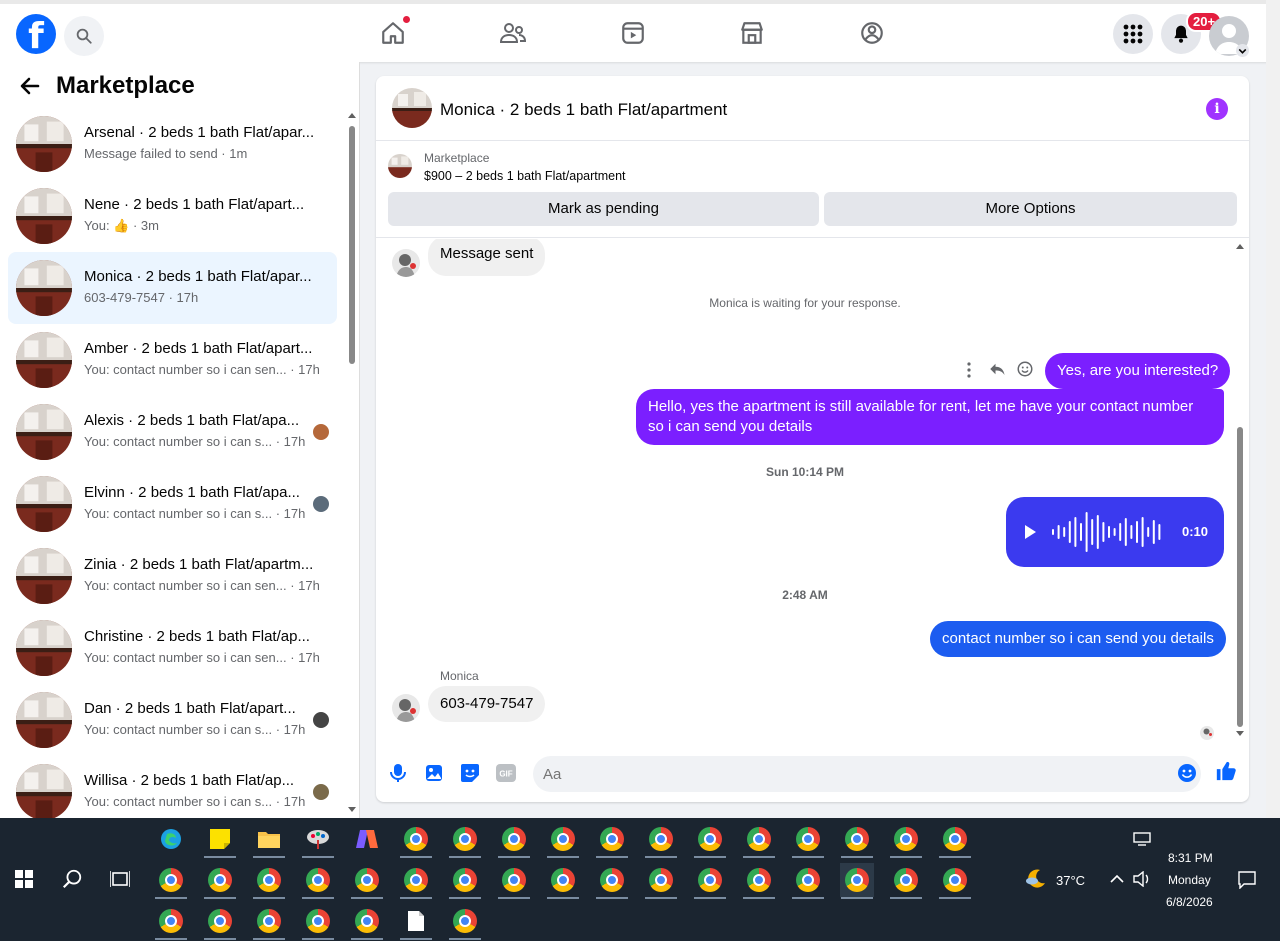 The image size is (1280, 941). What do you see at coordinates (1078, 639) in the screenshot?
I see `message-outgoing: contact number so i can send you details` at bounding box center [1078, 639].